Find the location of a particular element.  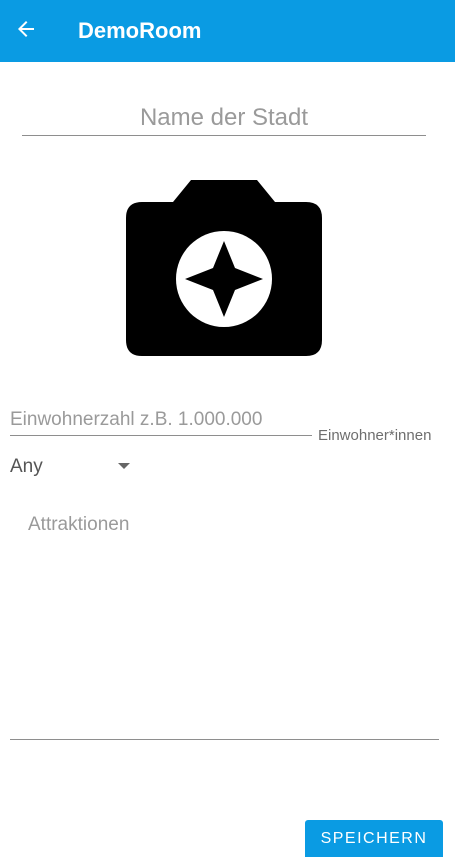

back-button is located at coordinates (26, 29).